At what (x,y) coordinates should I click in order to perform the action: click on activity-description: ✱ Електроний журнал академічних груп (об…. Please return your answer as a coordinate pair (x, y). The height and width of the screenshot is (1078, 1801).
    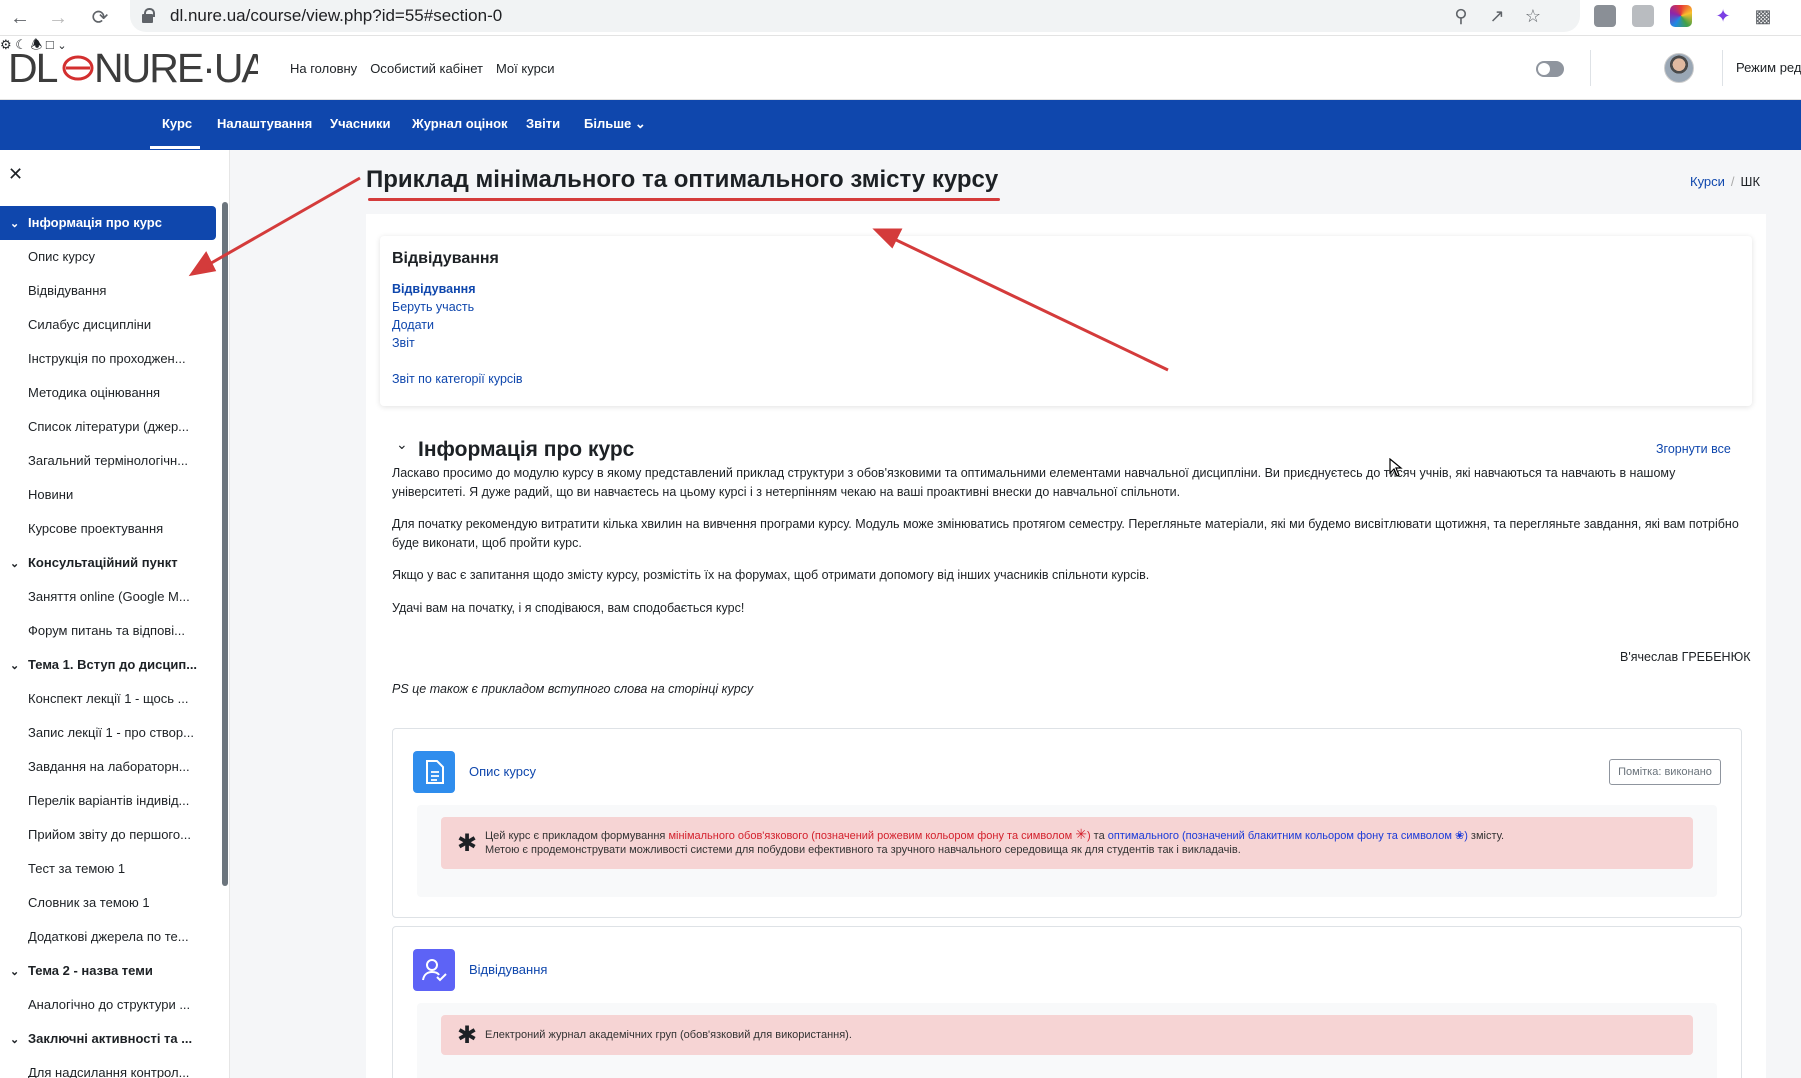
    Looking at the image, I should click on (1067, 1040).